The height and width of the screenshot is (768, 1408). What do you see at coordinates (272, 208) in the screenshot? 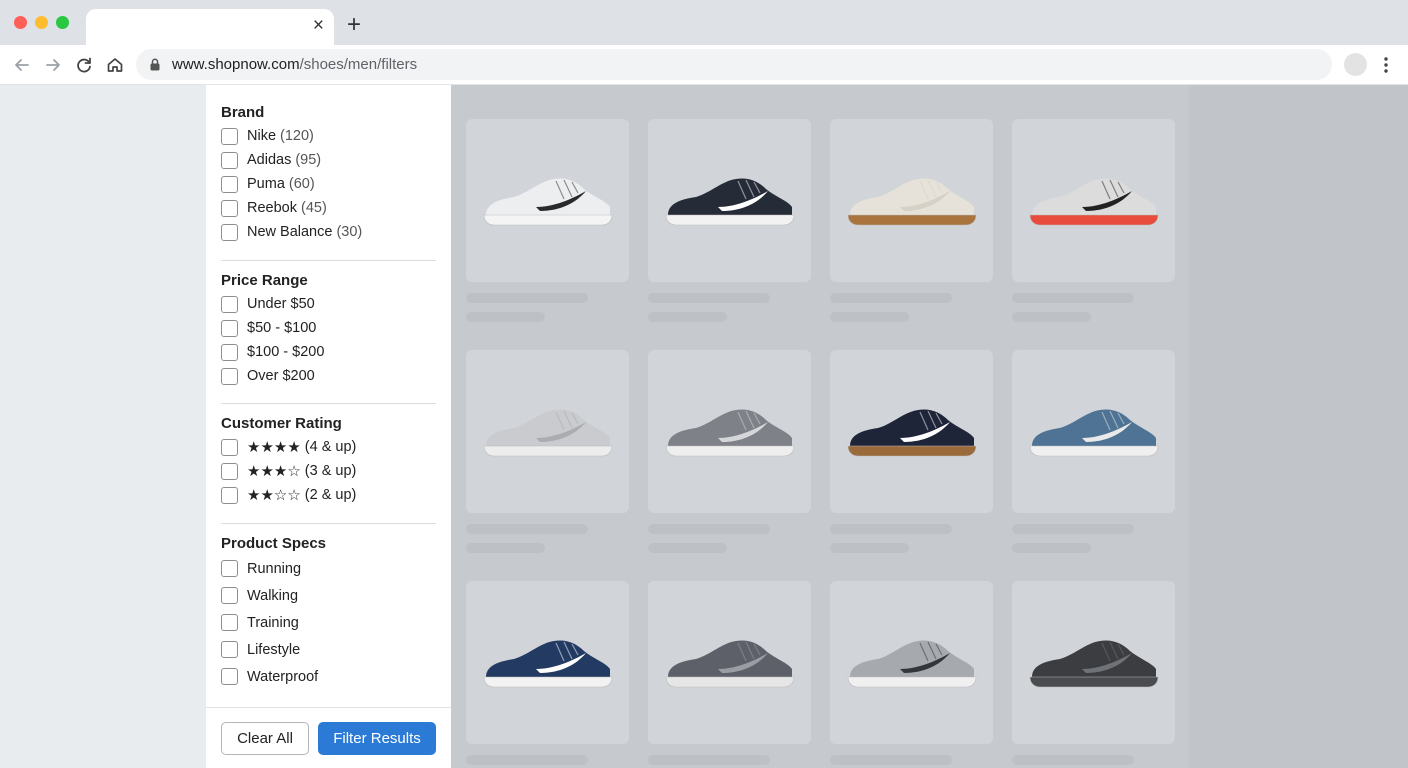
I see `option-label: Reebok` at bounding box center [272, 208].